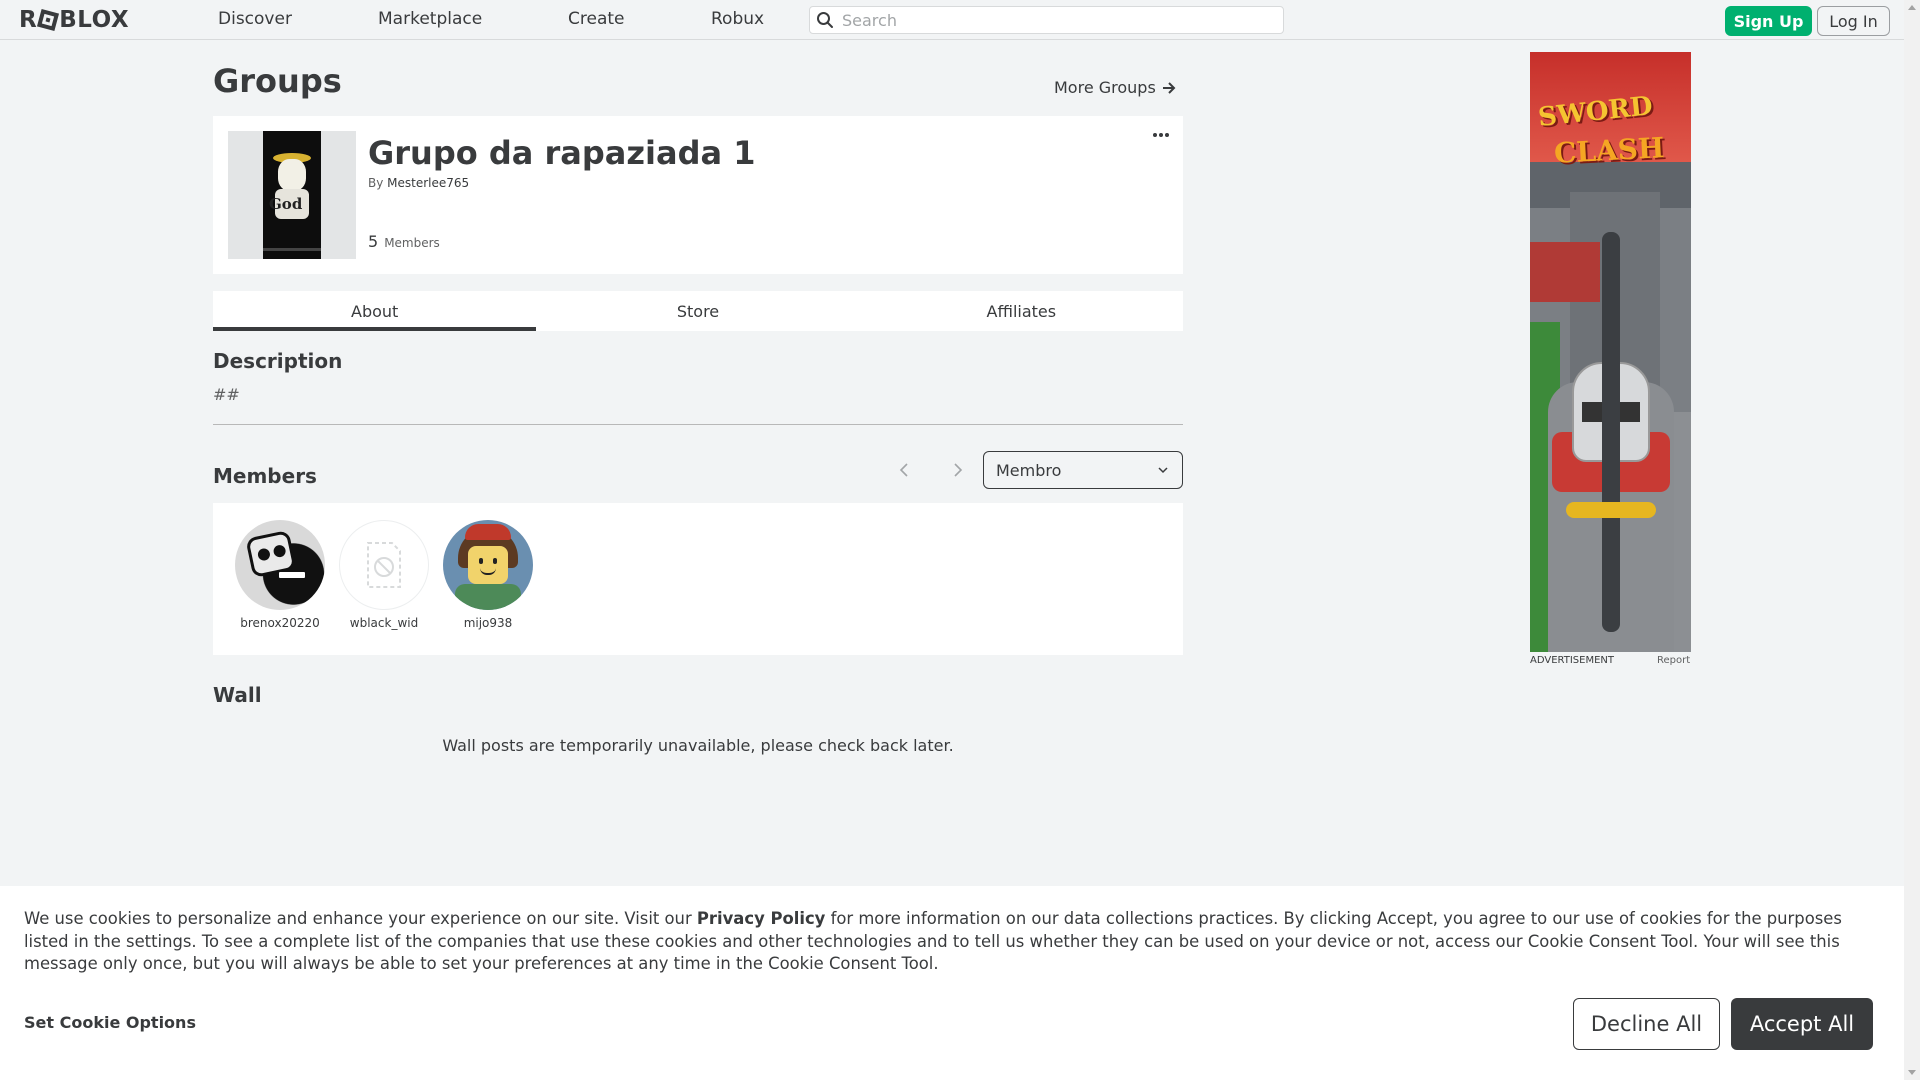 This screenshot has width=1920, height=1080. What do you see at coordinates (412, 243) in the screenshot?
I see `member-count-label: Members` at bounding box center [412, 243].